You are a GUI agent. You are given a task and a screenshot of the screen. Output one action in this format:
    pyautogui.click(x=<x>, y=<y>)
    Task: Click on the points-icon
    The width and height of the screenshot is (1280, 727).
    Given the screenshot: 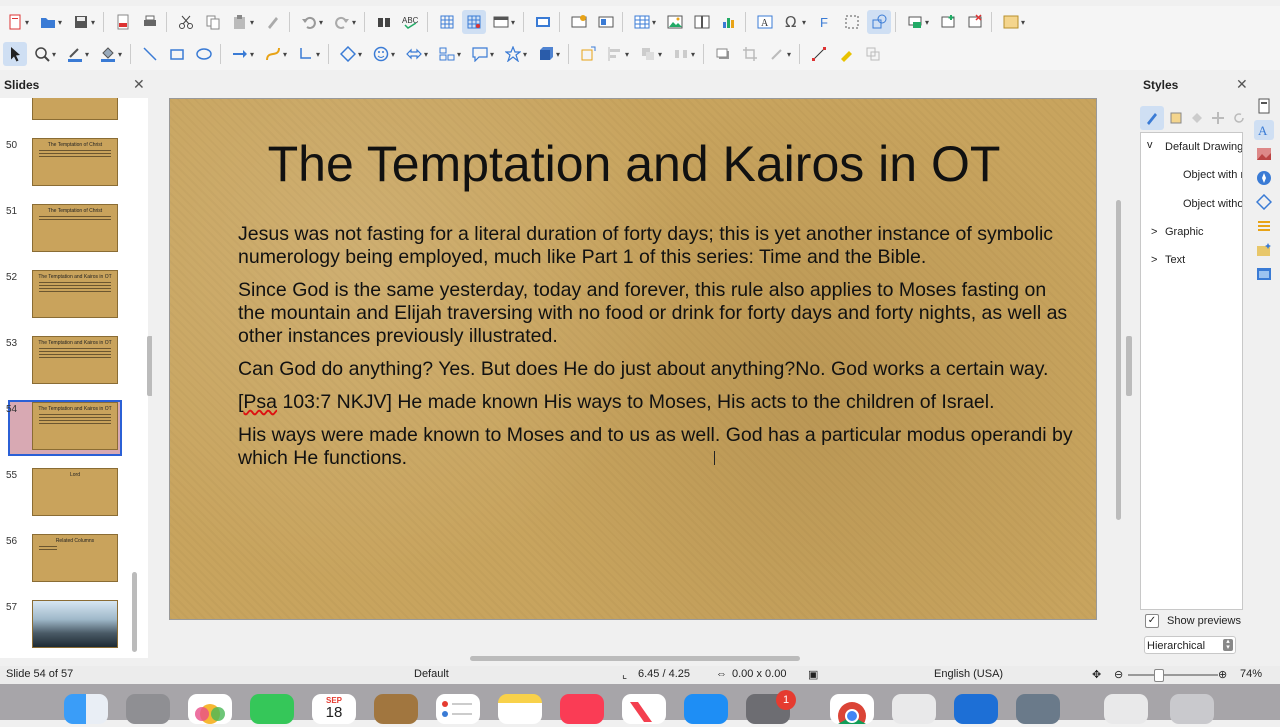 What is the action you would take?
    pyautogui.click(x=819, y=54)
    